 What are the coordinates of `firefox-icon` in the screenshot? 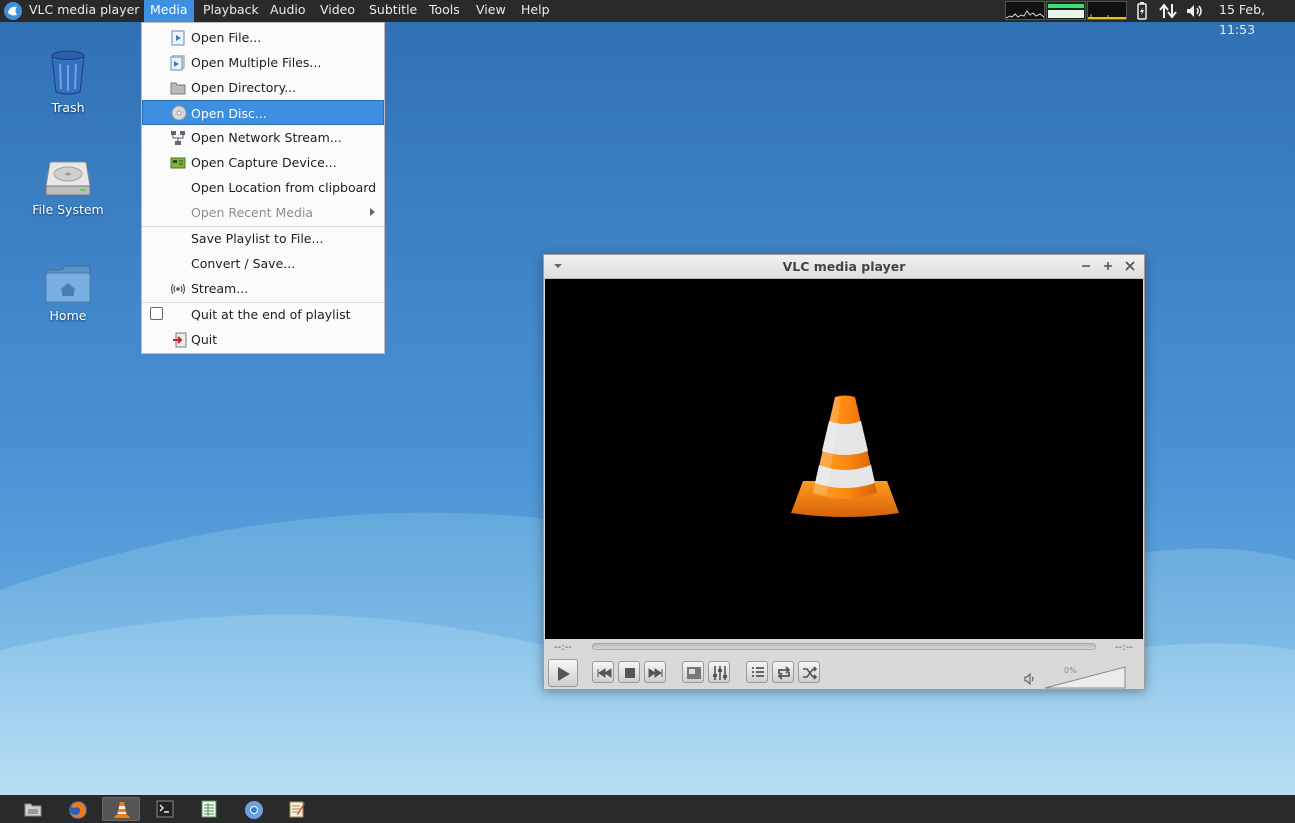 It's located at (78, 810).